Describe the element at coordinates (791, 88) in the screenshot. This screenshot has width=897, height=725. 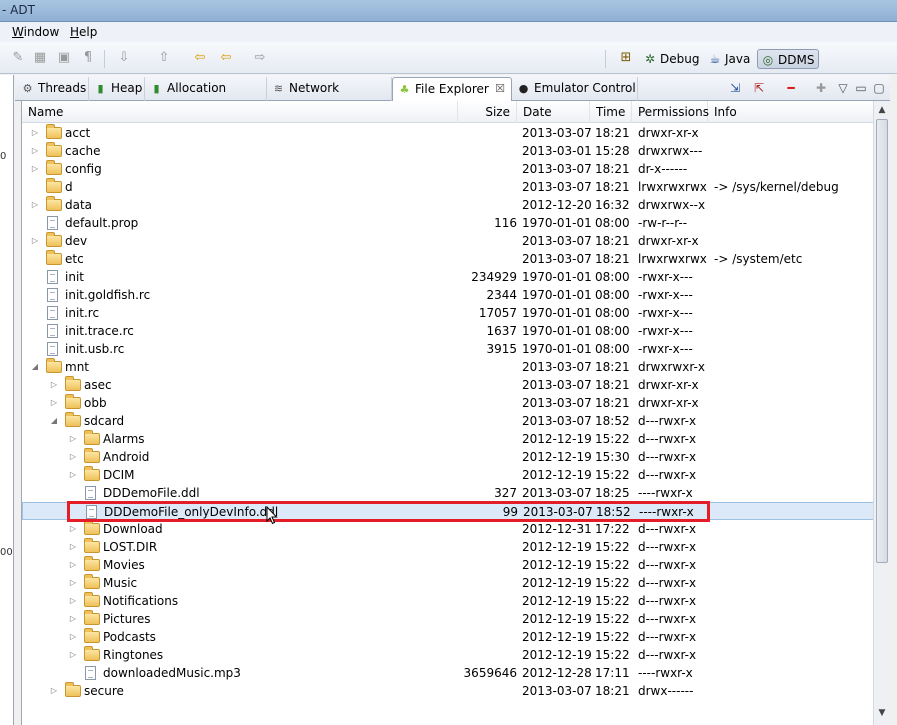
I see `delete-icon: ━` at that location.